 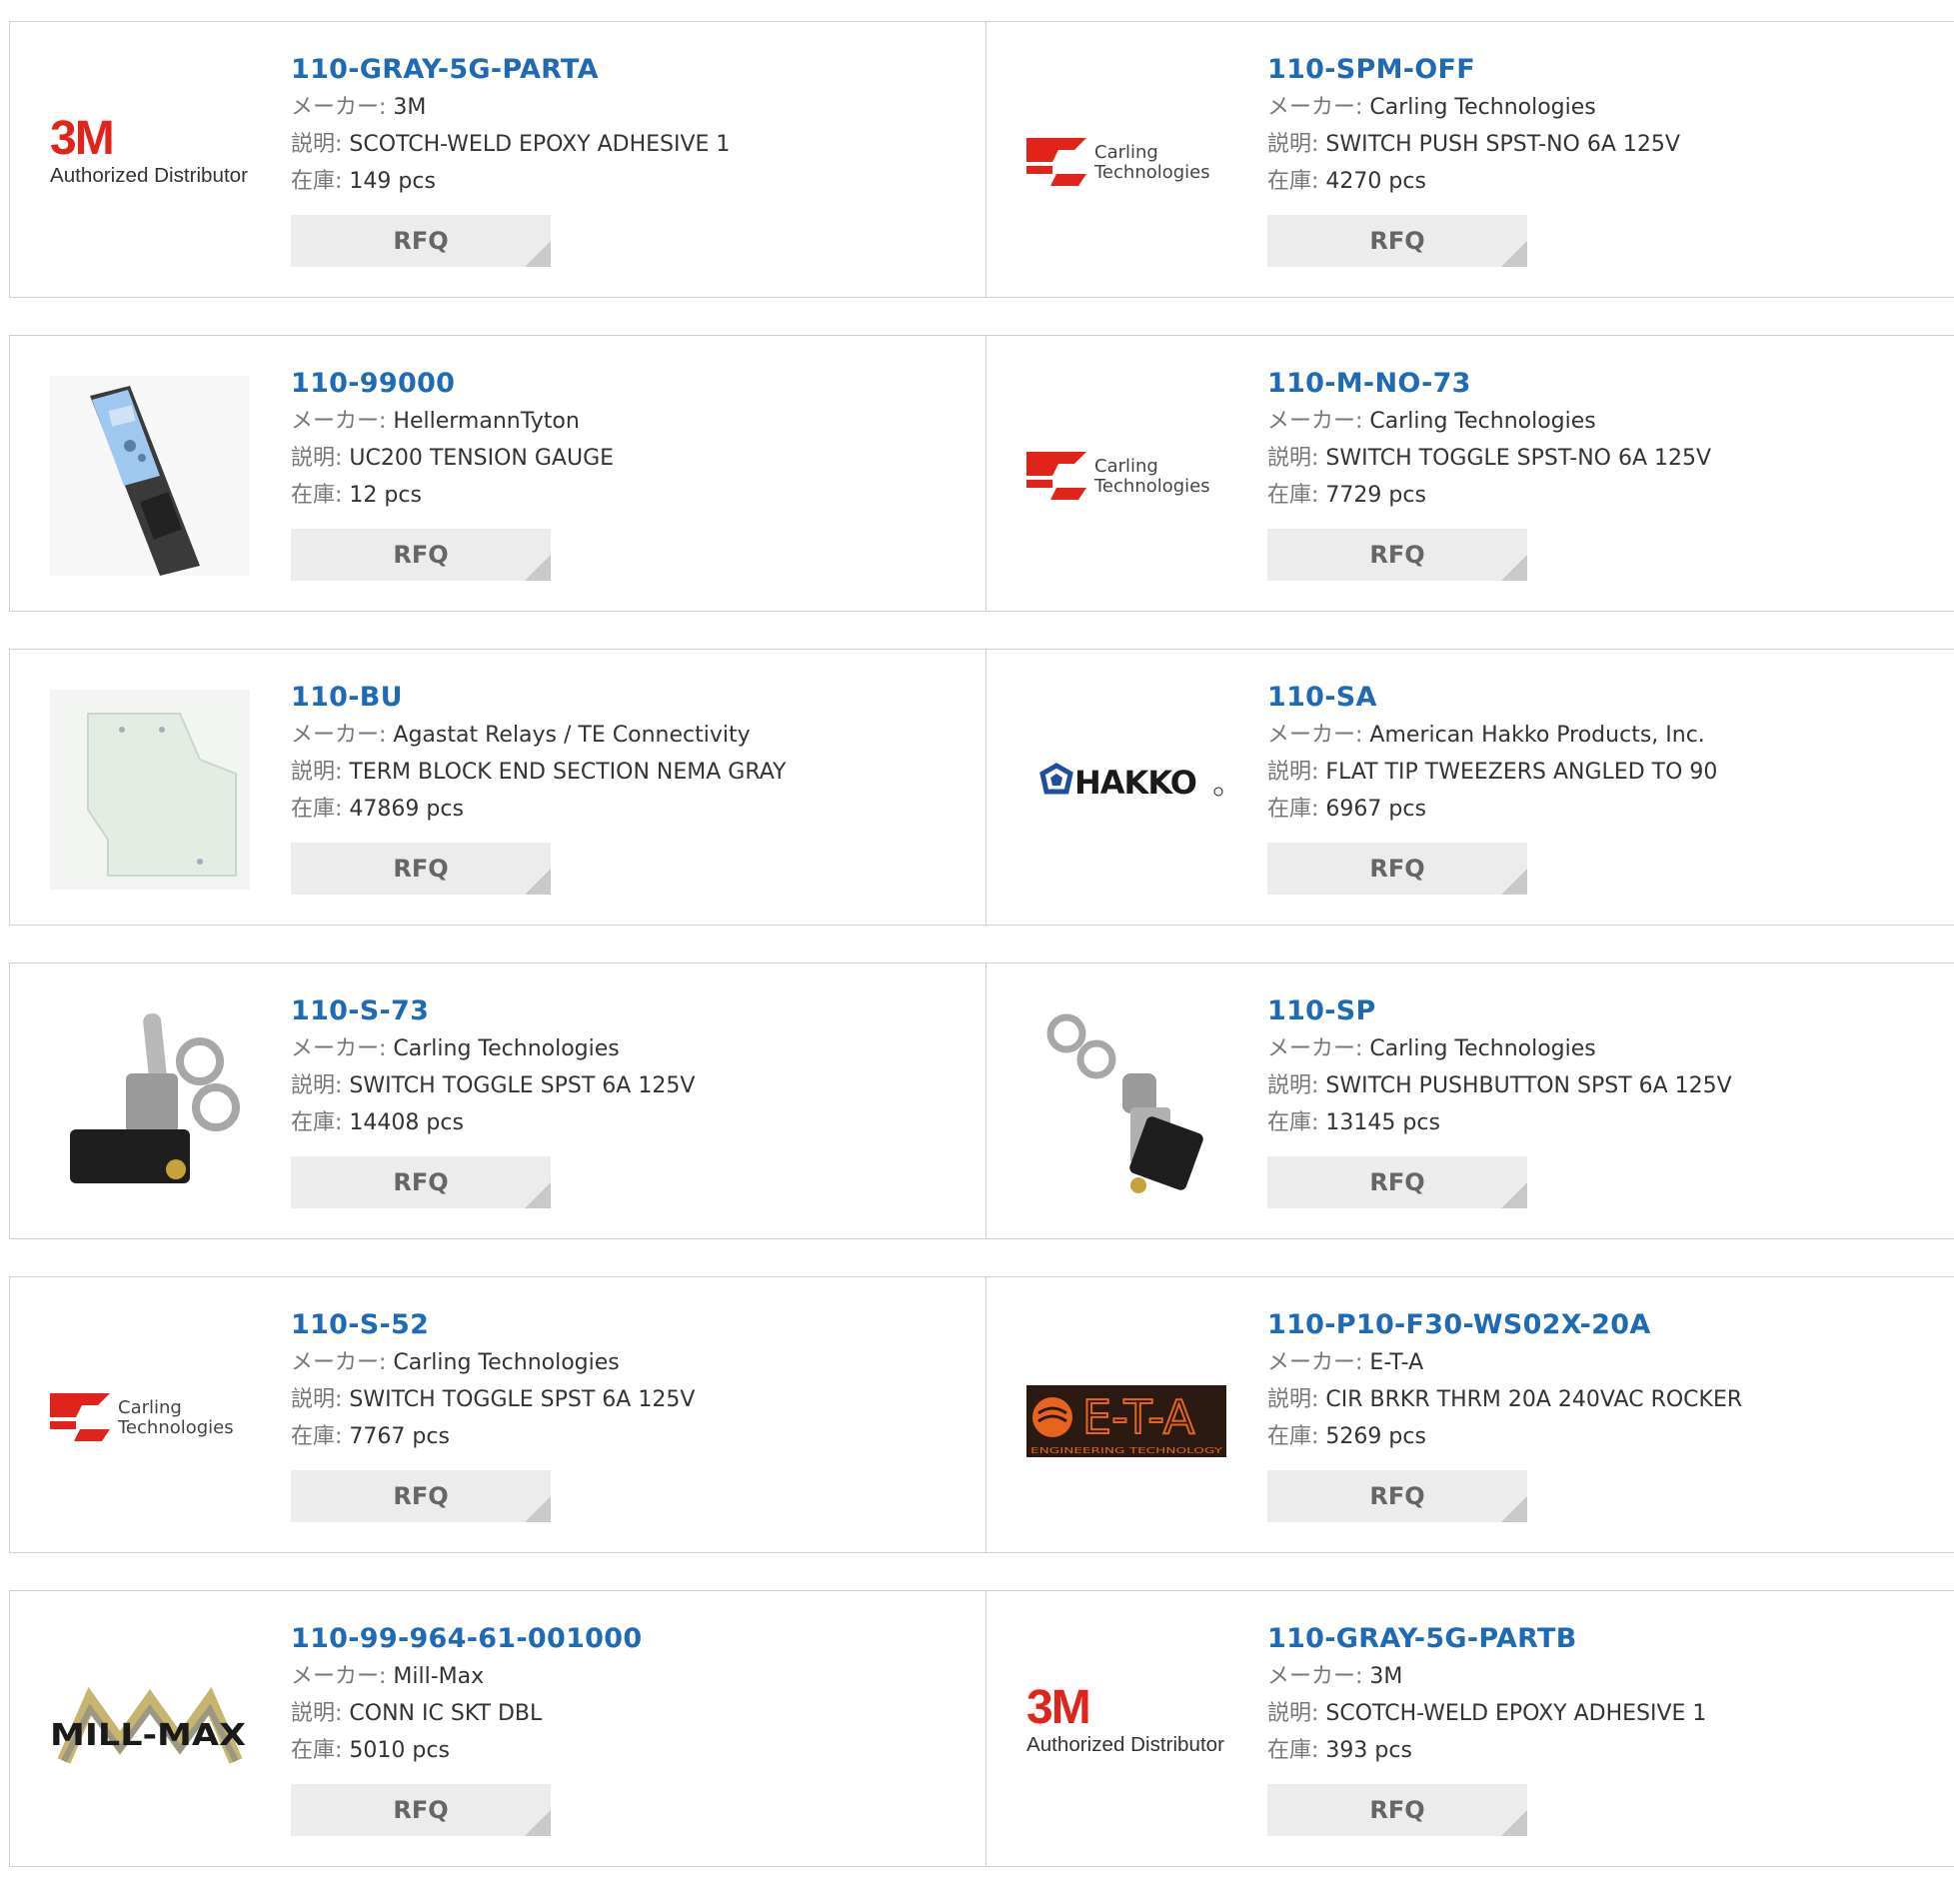 What do you see at coordinates (150, 1731) in the screenshot?
I see `product-image: MILL-MAX` at bounding box center [150, 1731].